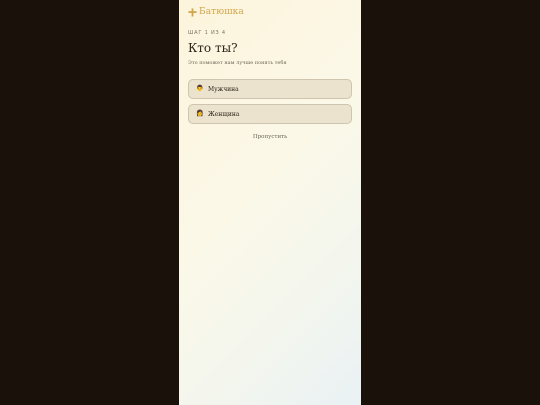 The height and width of the screenshot is (405, 540). I want to click on option-male-button: 👨 Мужчина, so click(270, 89).